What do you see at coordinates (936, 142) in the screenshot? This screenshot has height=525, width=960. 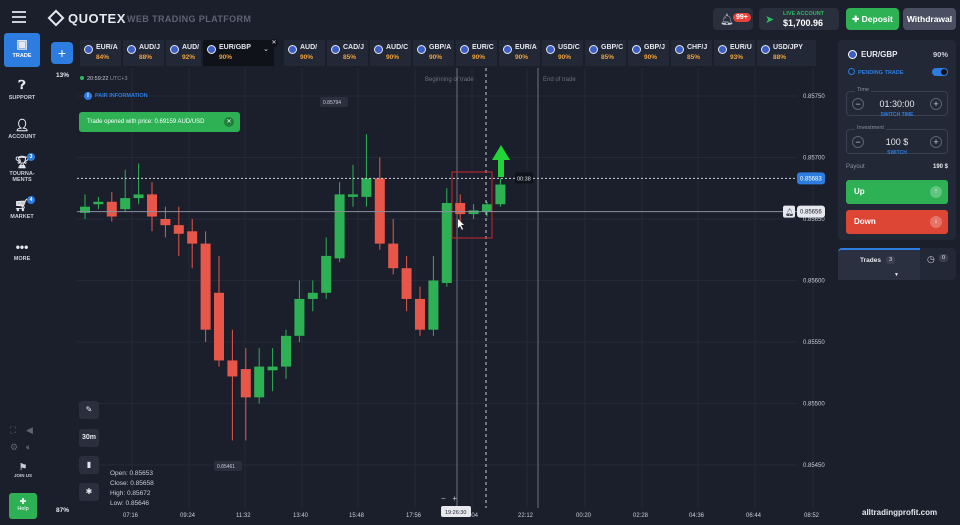 I see `investment-increase-button: +` at bounding box center [936, 142].